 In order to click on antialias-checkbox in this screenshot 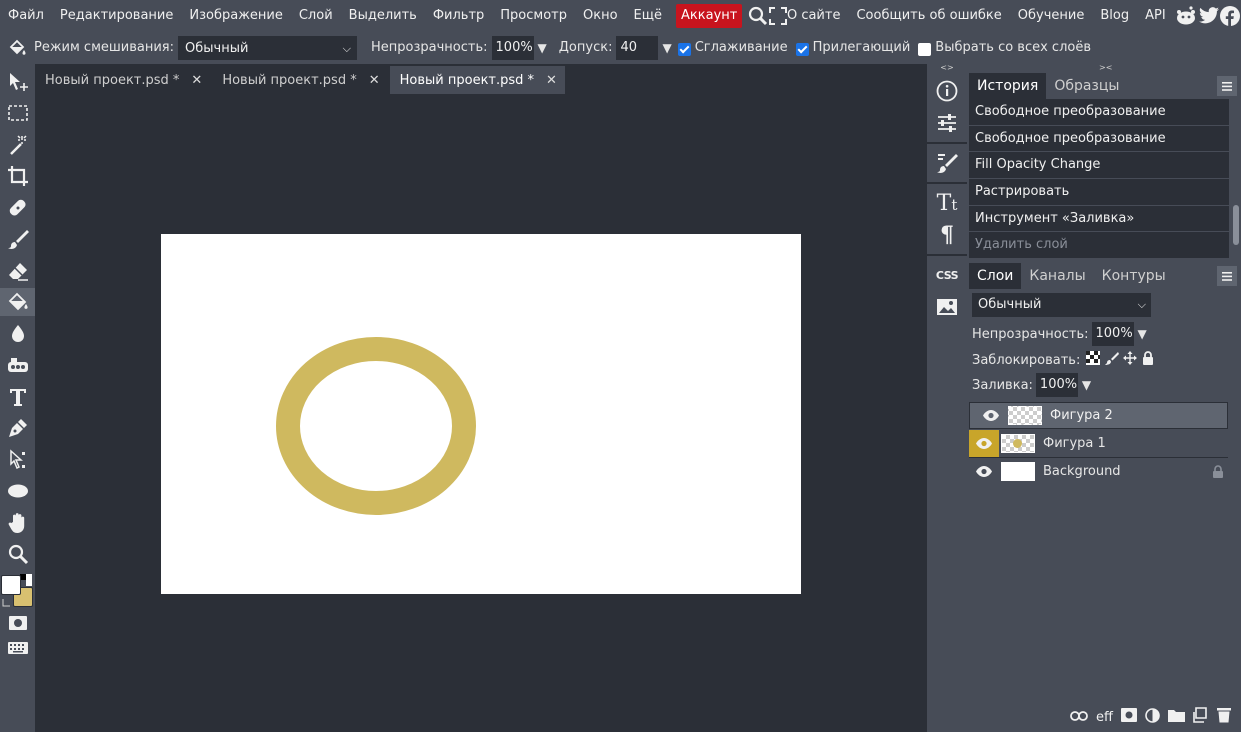, I will do `click(684, 49)`.